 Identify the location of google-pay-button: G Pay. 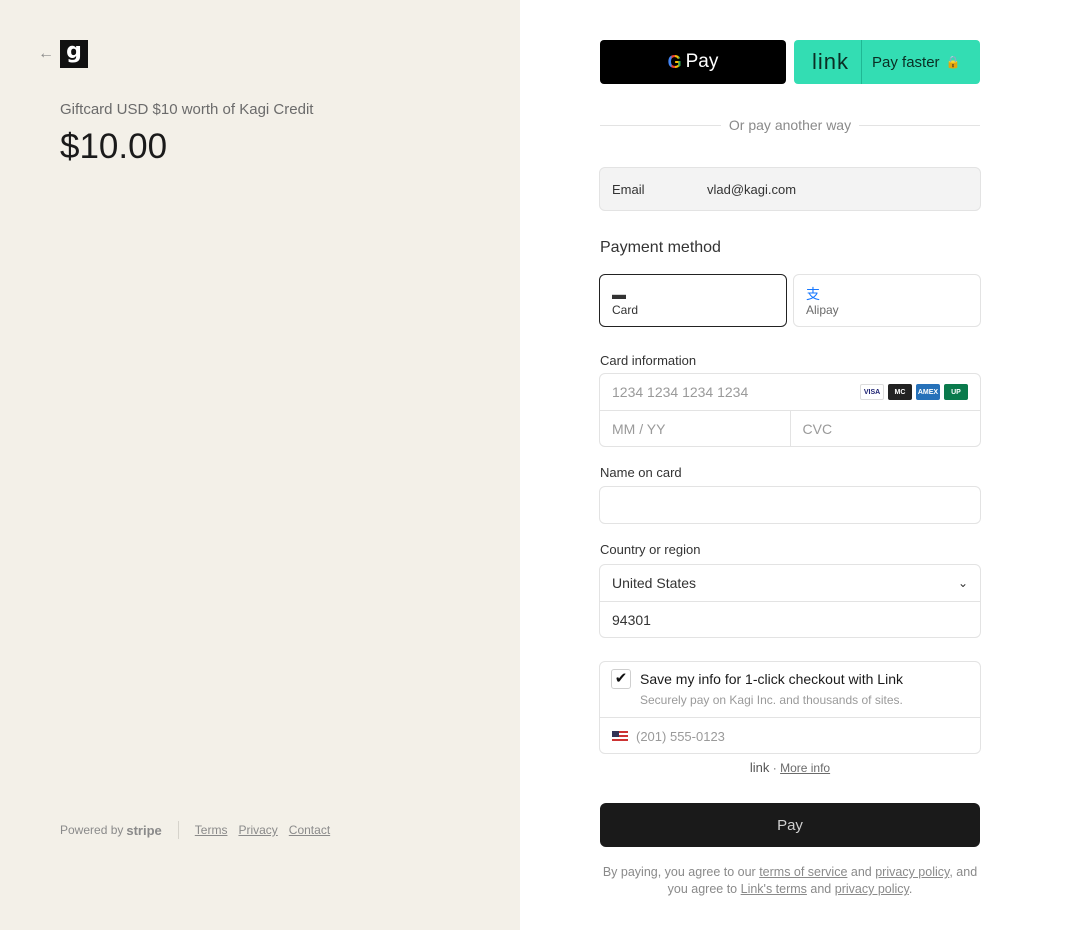
(693, 62).